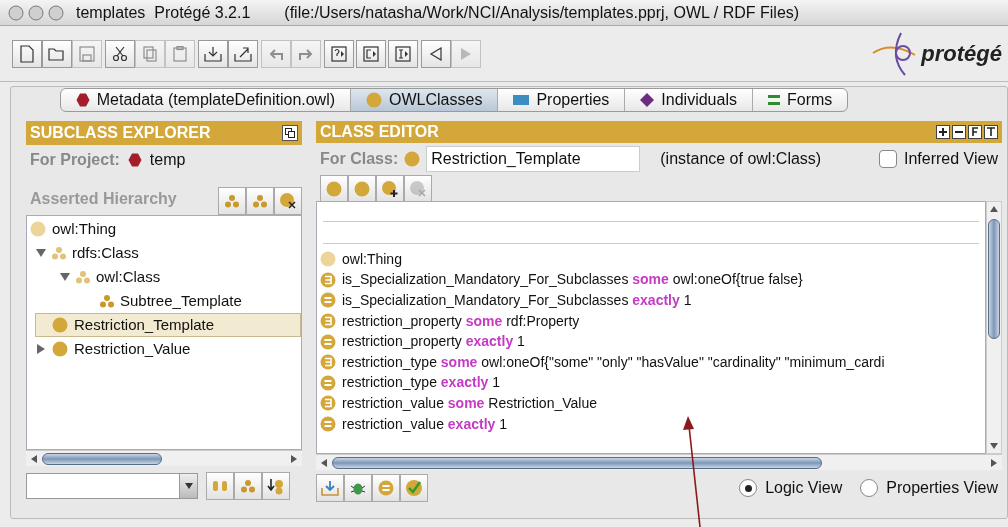  I want to click on condition-row: restriction_property exactly 1, so click(652, 341).